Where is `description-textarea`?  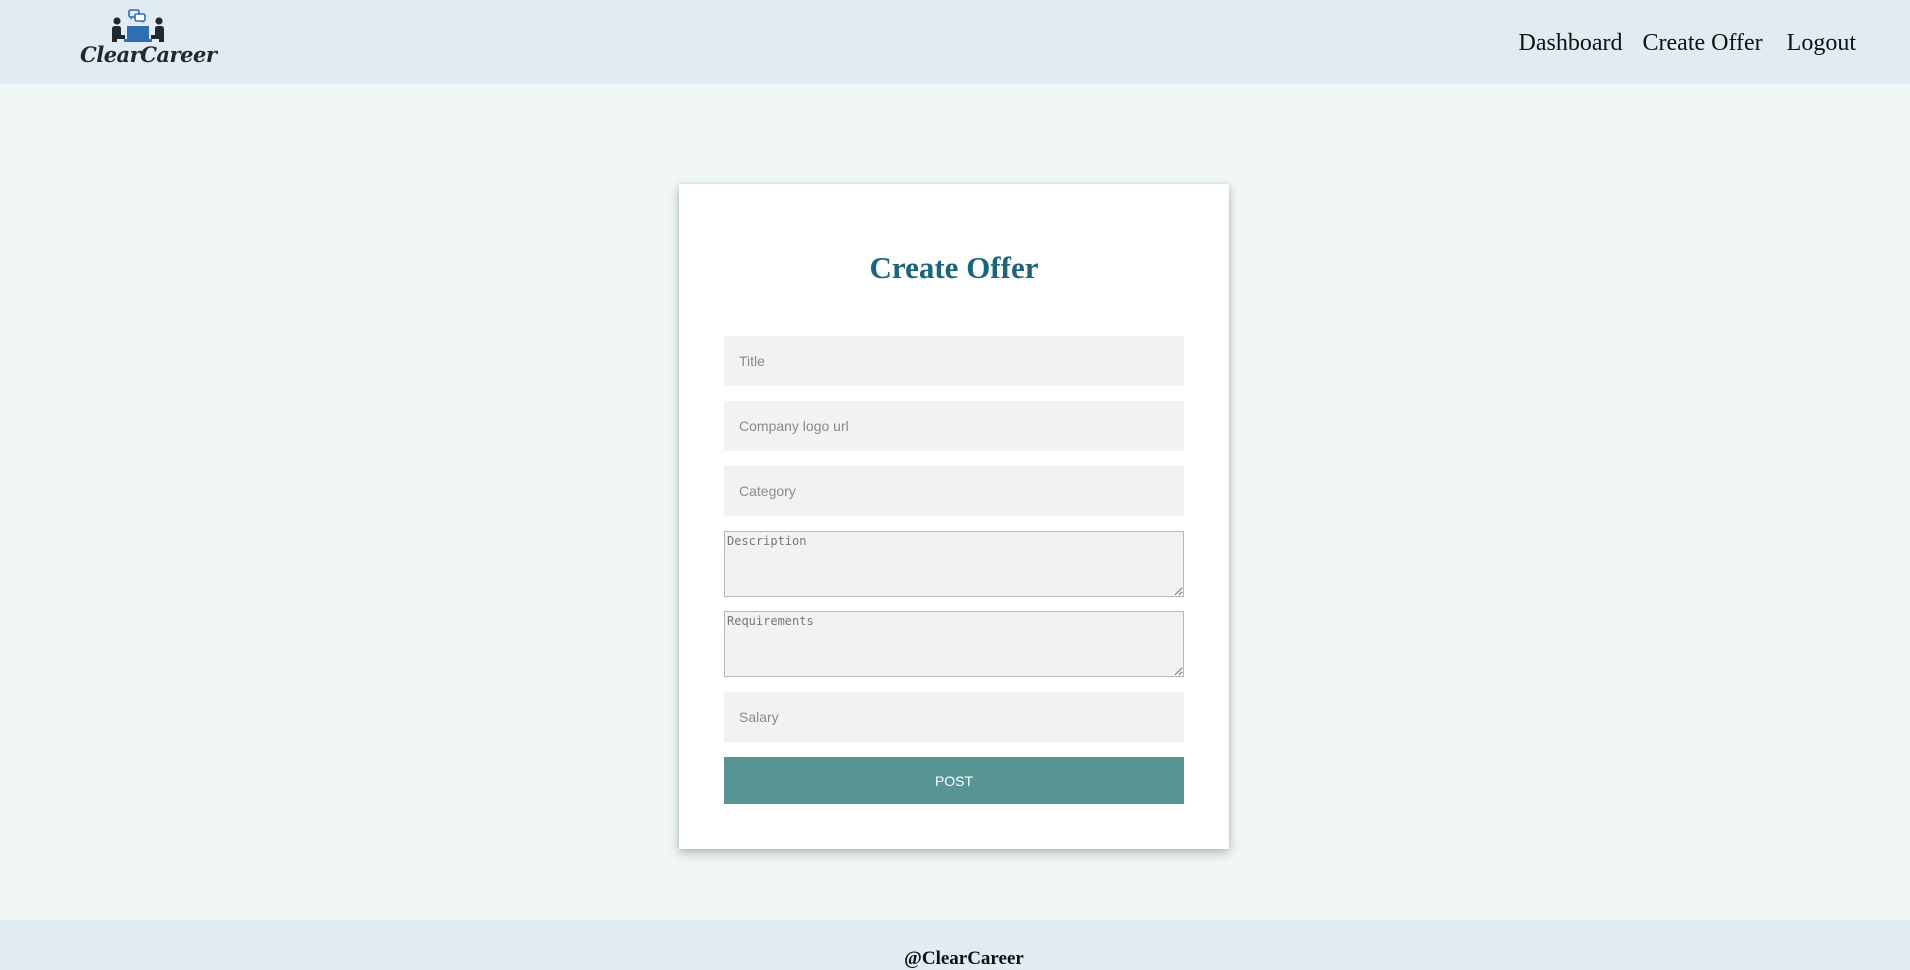
description-textarea is located at coordinates (954, 564).